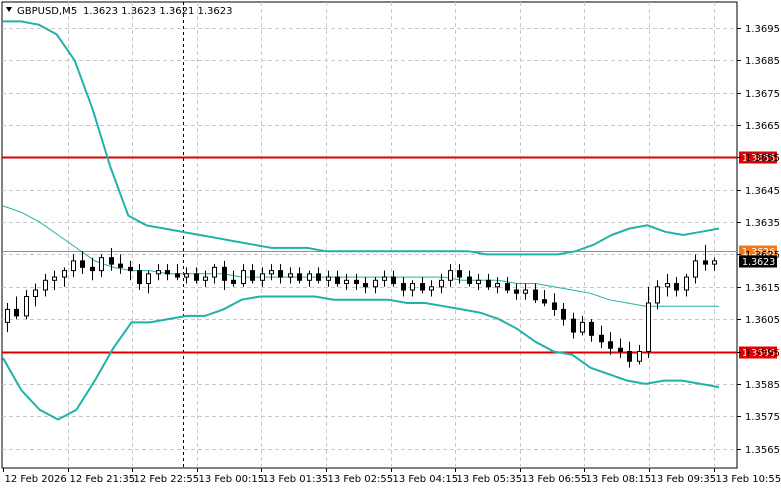 Image resolution: width=781 pixels, height=489 pixels. What do you see at coordinates (762, 385) in the screenshot?
I see `y-tick-label: 1.3585` at bounding box center [762, 385].